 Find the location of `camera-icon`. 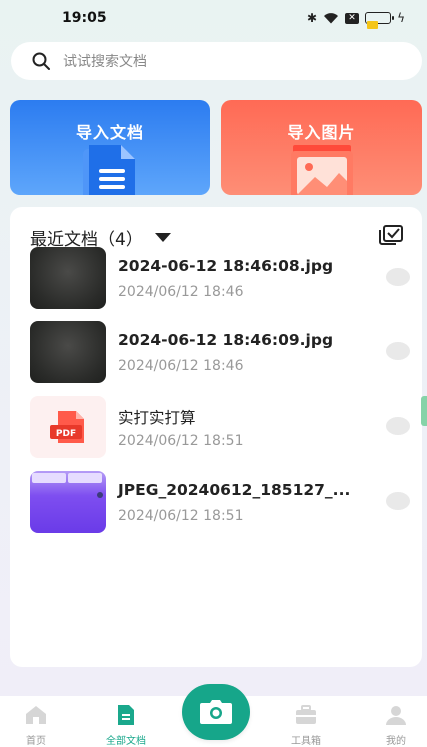

camera-icon is located at coordinates (216, 712).